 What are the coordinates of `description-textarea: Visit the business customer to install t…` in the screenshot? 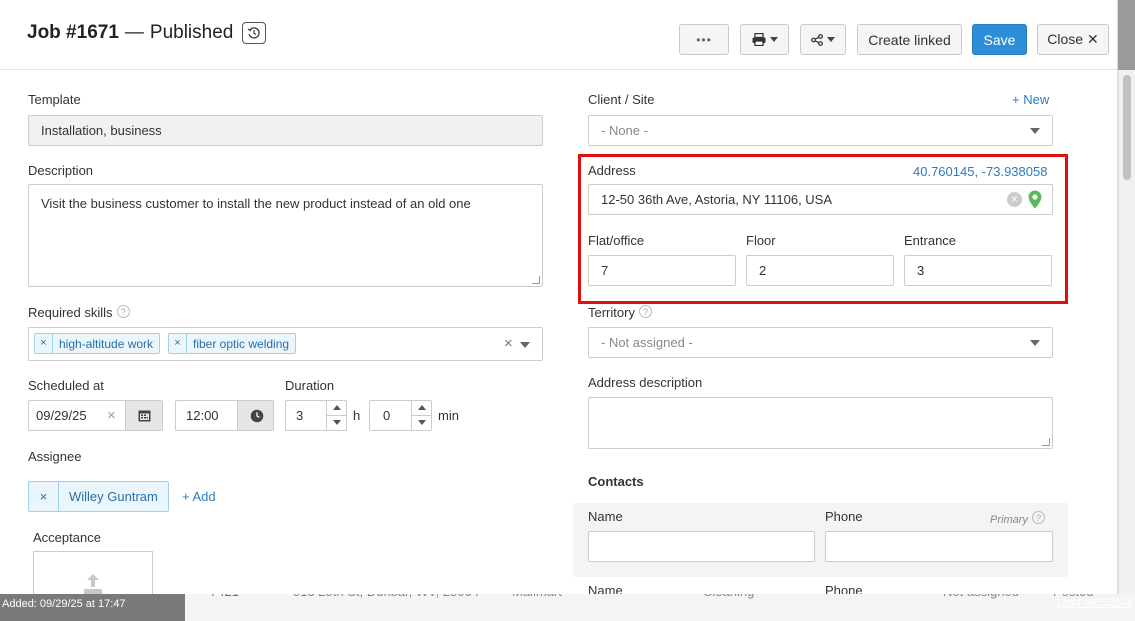 It's located at (285, 235).